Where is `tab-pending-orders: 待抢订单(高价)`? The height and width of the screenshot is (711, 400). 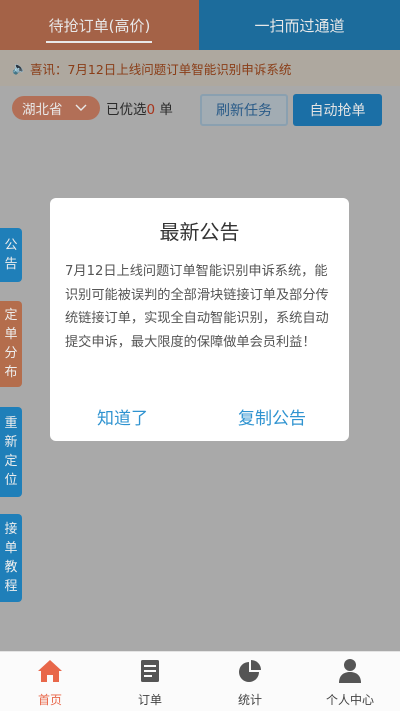 tab-pending-orders: 待抢订单(高价) is located at coordinates (99, 25).